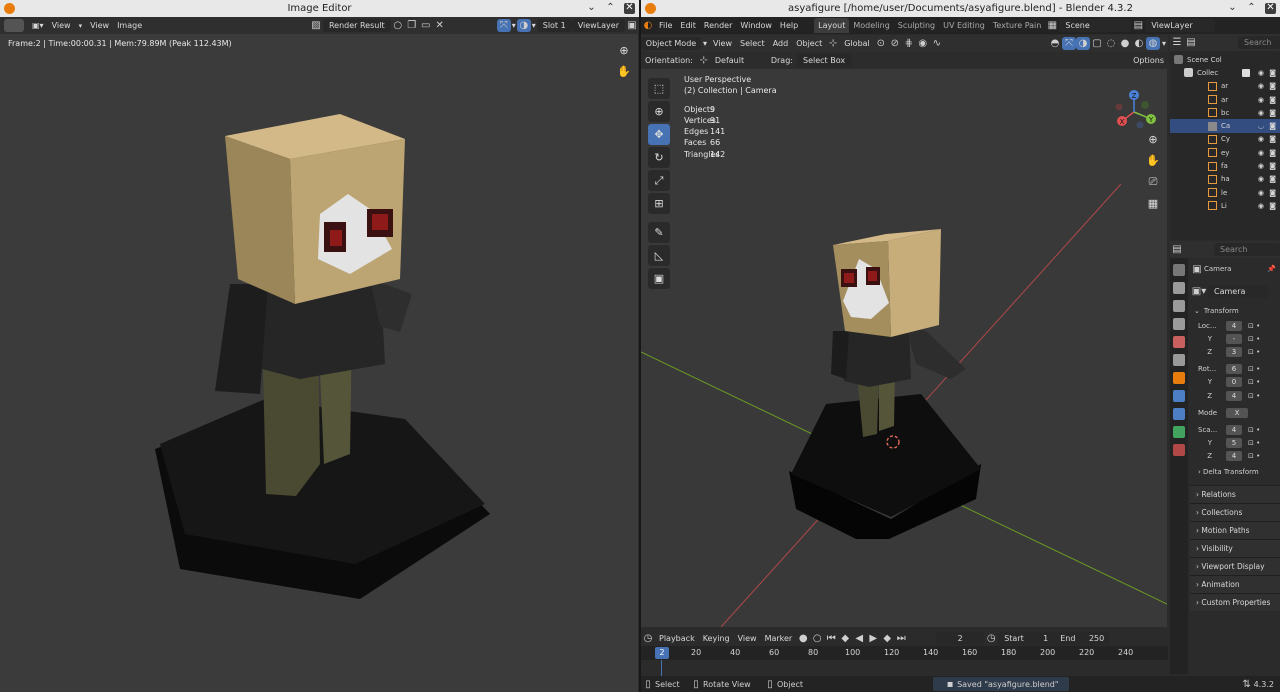  What do you see at coordinates (1111, 43) in the screenshot?
I see `wireframe-shading-icon: ◌` at bounding box center [1111, 43].